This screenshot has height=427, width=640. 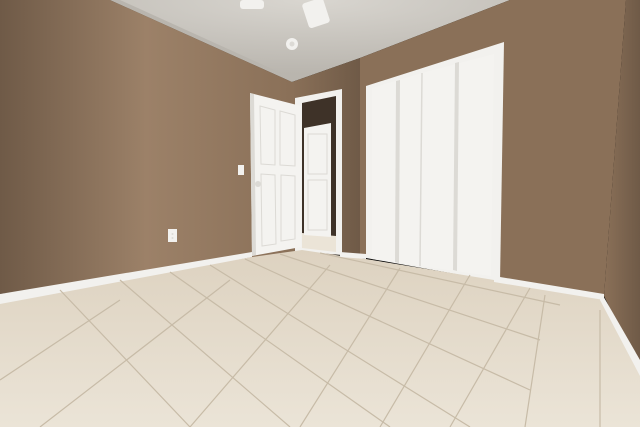 What do you see at coordinates (252, 4) in the screenshot?
I see `ceiling-fan-blade` at bounding box center [252, 4].